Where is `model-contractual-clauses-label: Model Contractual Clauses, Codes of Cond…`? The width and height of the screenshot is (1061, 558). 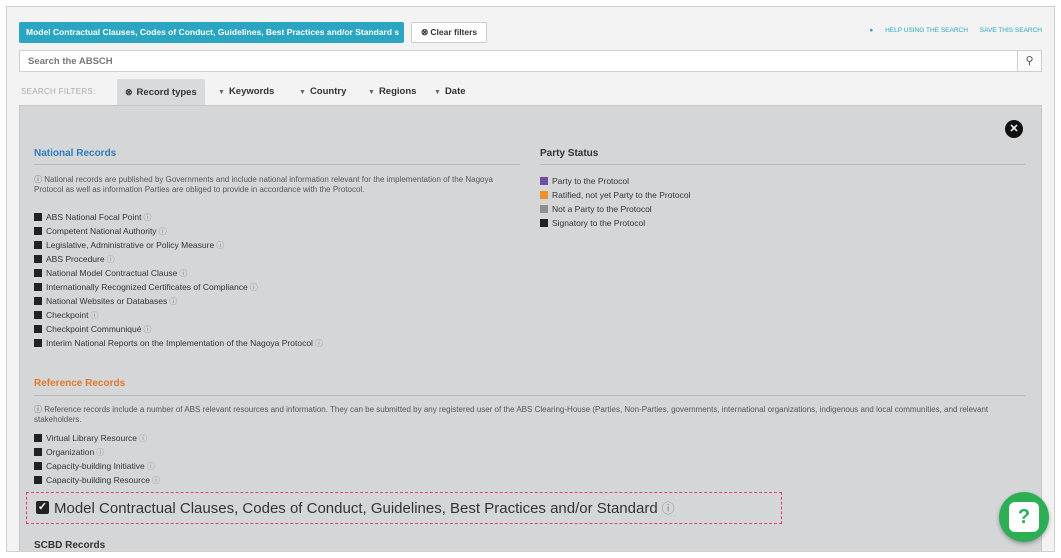 model-contractual-clauses-label: Model Contractual Clauses, Codes of Cond… is located at coordinates (364, 507).